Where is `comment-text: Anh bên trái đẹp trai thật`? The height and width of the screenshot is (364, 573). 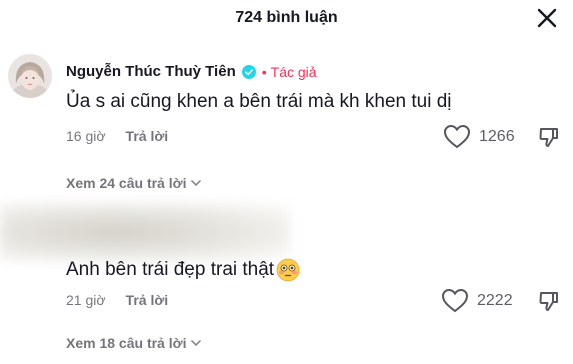 comment-text: Anh bên trái đẹp trai thật is located at coordinates (170, 270).